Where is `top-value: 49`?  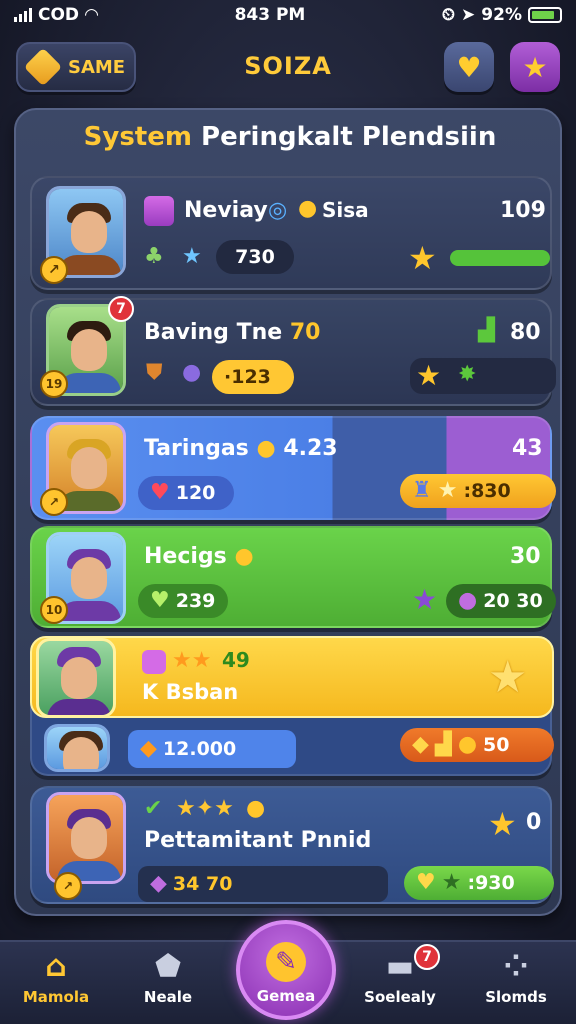
top-value: 49 is located at coordinates (236, 660).